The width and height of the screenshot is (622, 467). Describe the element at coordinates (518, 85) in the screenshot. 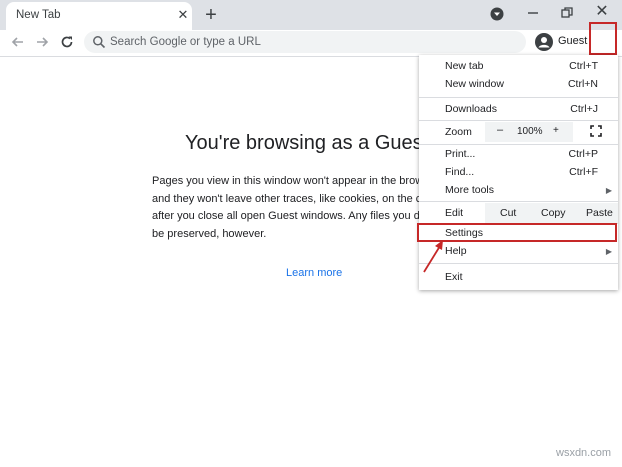

I see `menu-item-new-window: New window Ctrl+N` at that location.